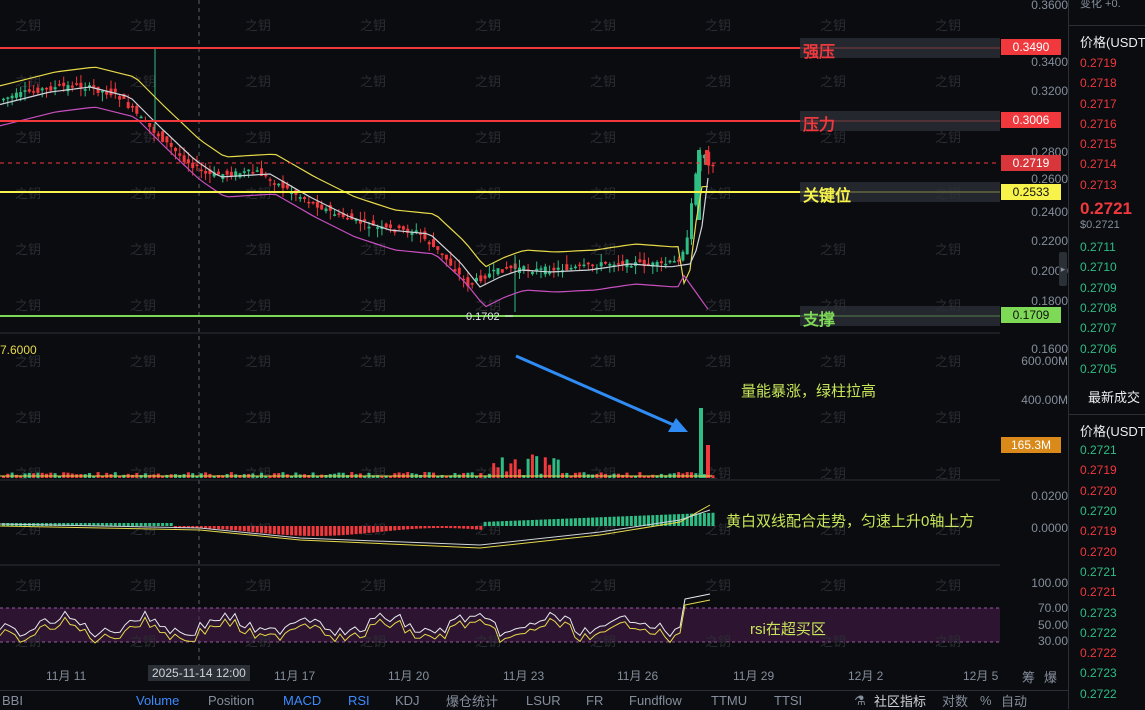  Describe the element at coordinates (172, 700) in the screenshot. I see `tab-volume: Volume` at that location.